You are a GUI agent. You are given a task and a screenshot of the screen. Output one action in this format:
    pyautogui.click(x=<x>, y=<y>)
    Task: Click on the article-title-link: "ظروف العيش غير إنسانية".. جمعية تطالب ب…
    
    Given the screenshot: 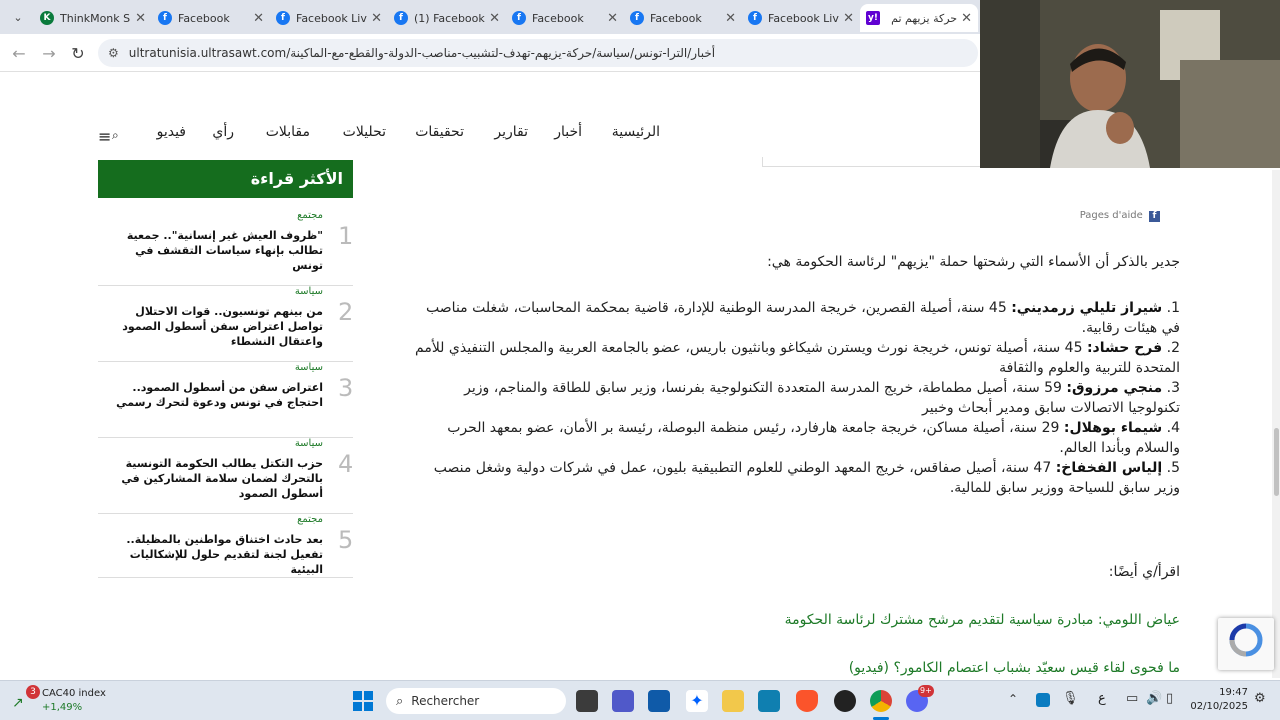 What is the action you would take?
    pyautogui.click(x=215, y=250)
    